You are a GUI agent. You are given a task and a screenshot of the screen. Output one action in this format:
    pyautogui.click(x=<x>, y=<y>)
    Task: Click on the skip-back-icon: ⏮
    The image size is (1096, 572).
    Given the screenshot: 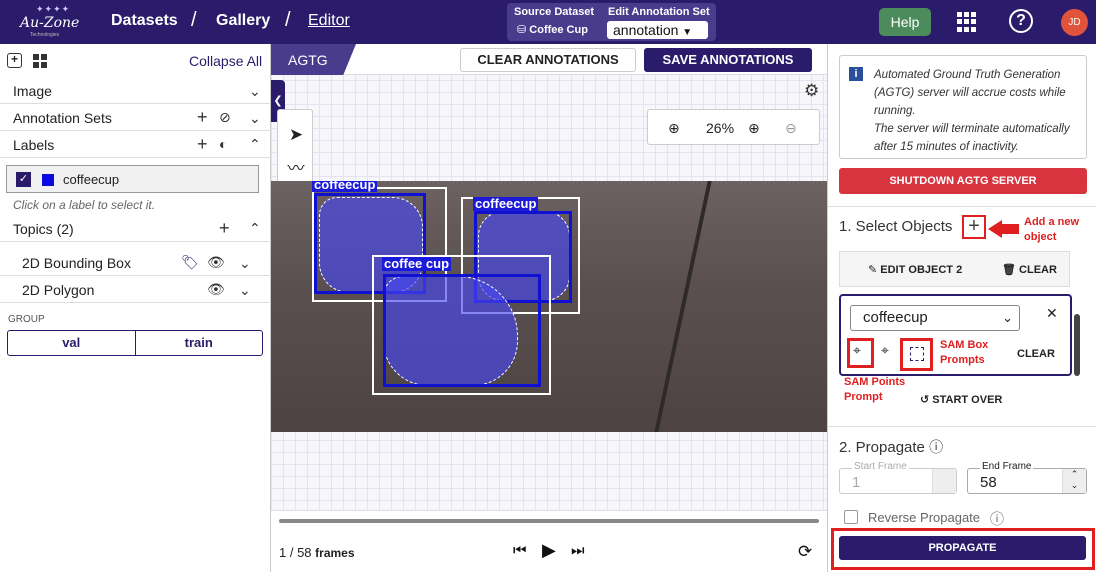 What is the action you would take?
    pyautogui.click(x=520, y=550)
    